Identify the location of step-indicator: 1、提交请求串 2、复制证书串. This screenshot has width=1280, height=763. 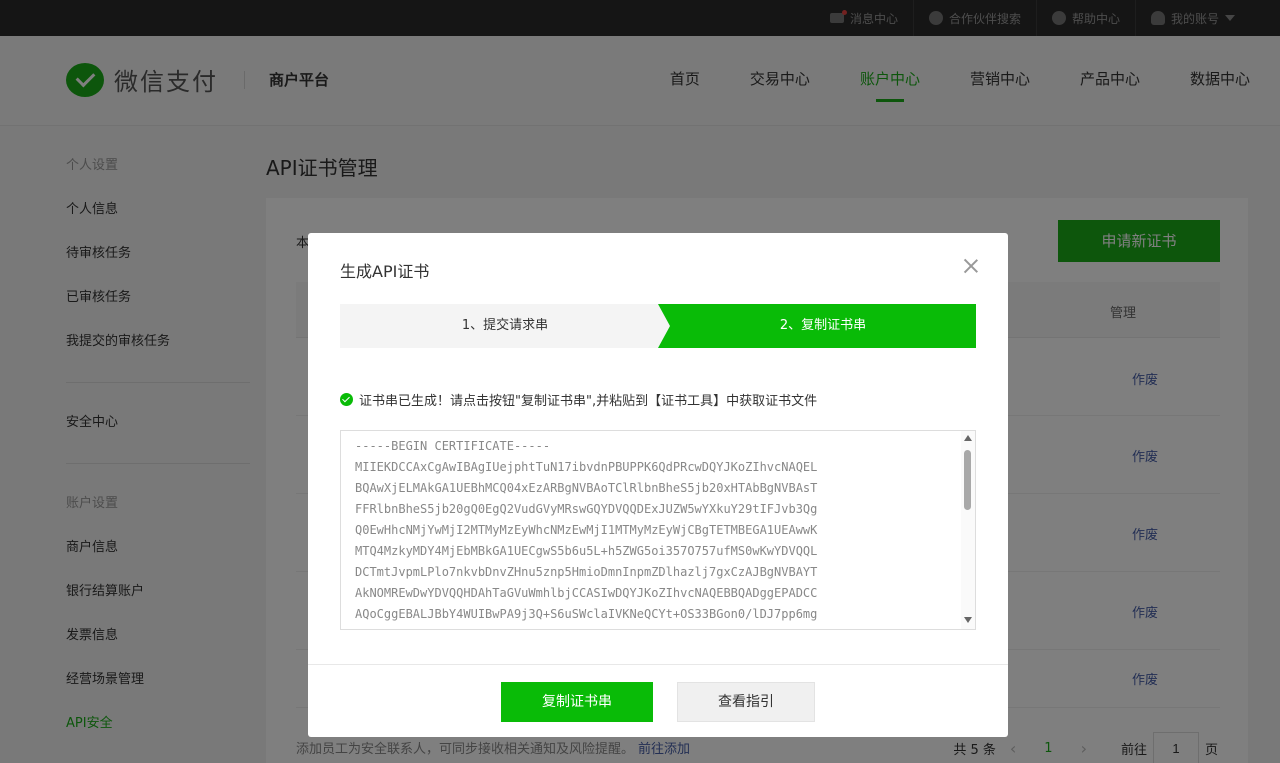
(658, 326).